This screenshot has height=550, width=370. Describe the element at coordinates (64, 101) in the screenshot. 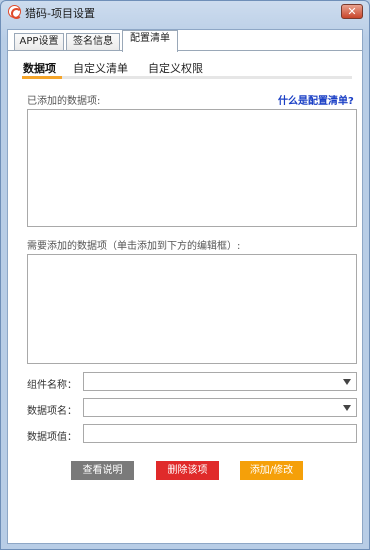

I see `added-items-label: 已添加的数据项:` at that location.